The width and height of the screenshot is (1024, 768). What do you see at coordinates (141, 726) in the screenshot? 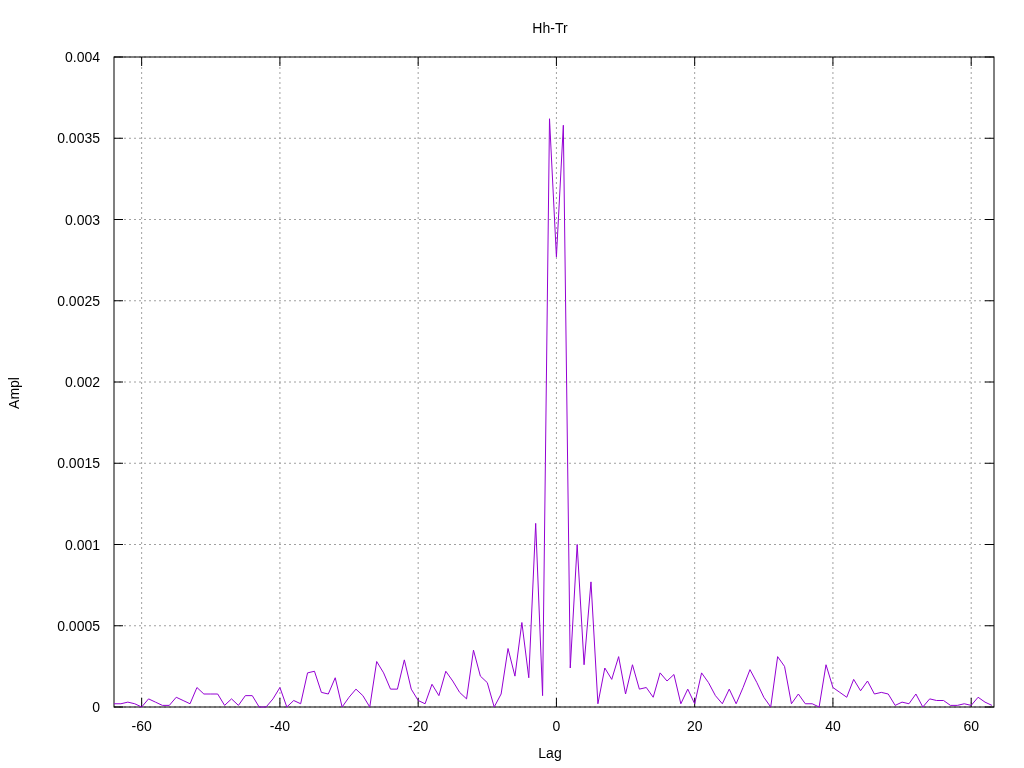
I see `x-tick-label: -60` at bounding box center [141, 726].